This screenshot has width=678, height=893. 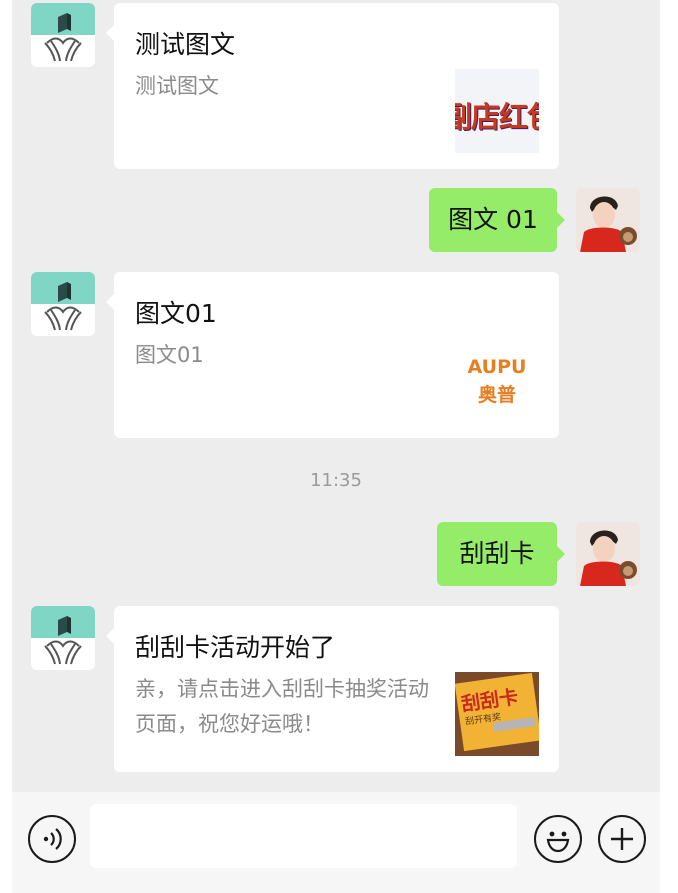 I want to click on user-message-bubble: 刮刮卡, so click(x=501, y=554).